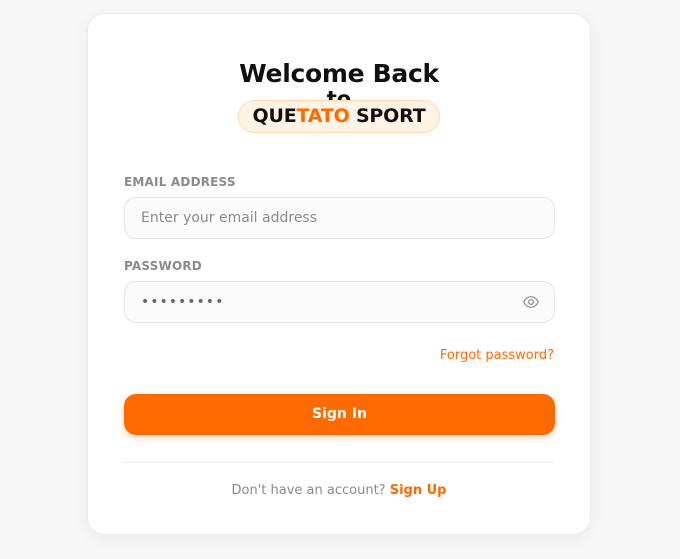 The width and height of the screenshot is (680, 559). What do you see at coordinates (339, 73) in the screenshot?
I see `page-title: Welcome Back` at bounding box center [339, 73].